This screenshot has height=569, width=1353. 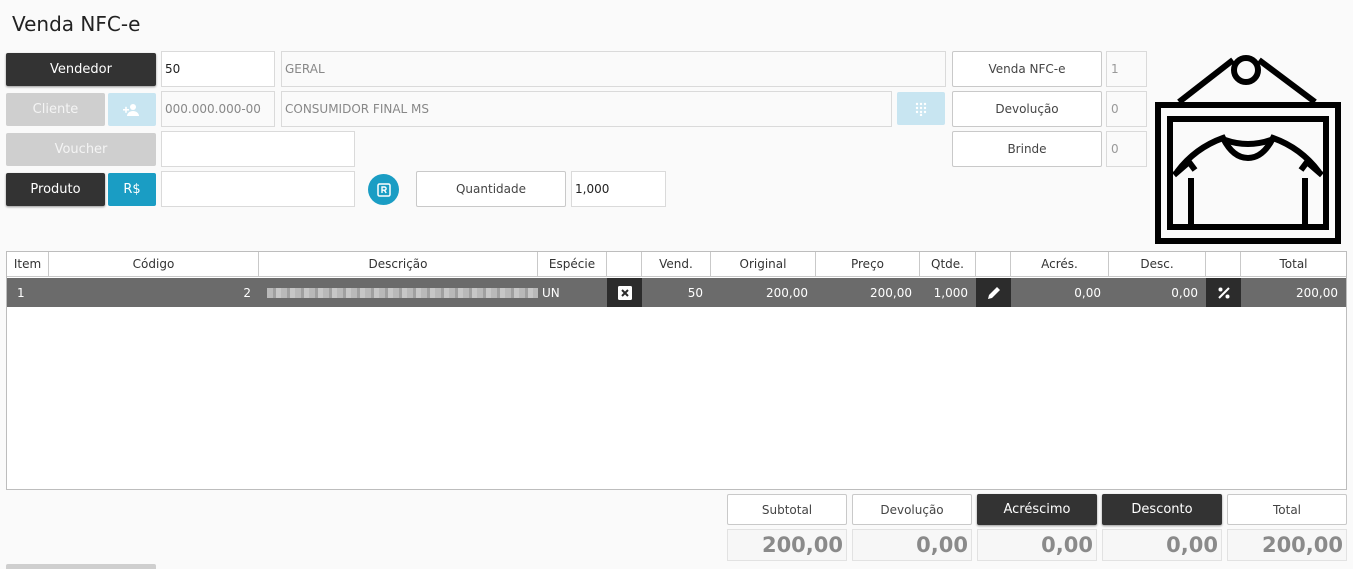 I want to click on price-button: R$, so click(x=132, y=189).